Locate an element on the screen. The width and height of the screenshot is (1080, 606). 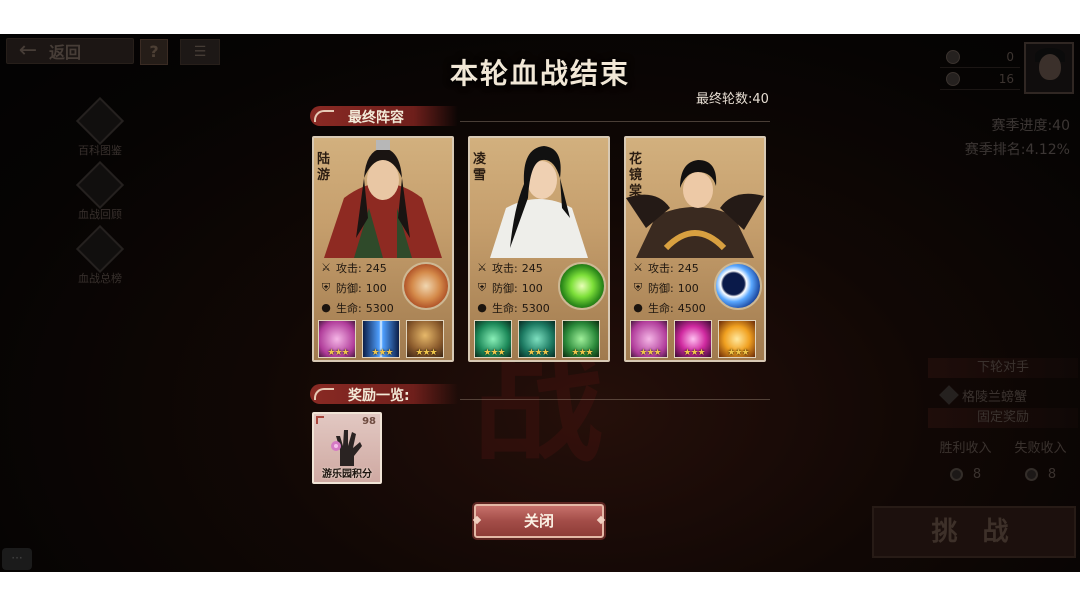
close-label: 关闭 is located at coordinates (538, 521).